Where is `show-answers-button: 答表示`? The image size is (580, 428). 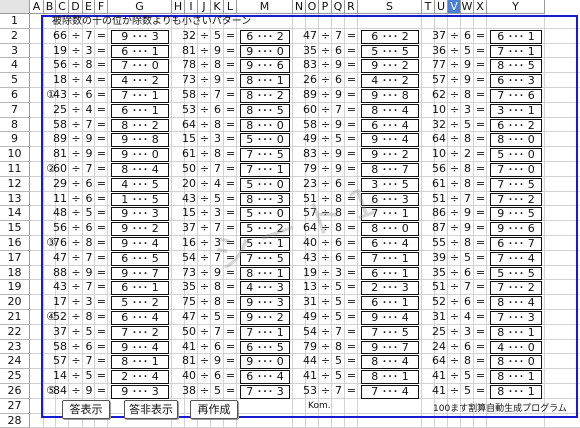
show-answers-button: 答表示 is located at coordinates (86, 409).